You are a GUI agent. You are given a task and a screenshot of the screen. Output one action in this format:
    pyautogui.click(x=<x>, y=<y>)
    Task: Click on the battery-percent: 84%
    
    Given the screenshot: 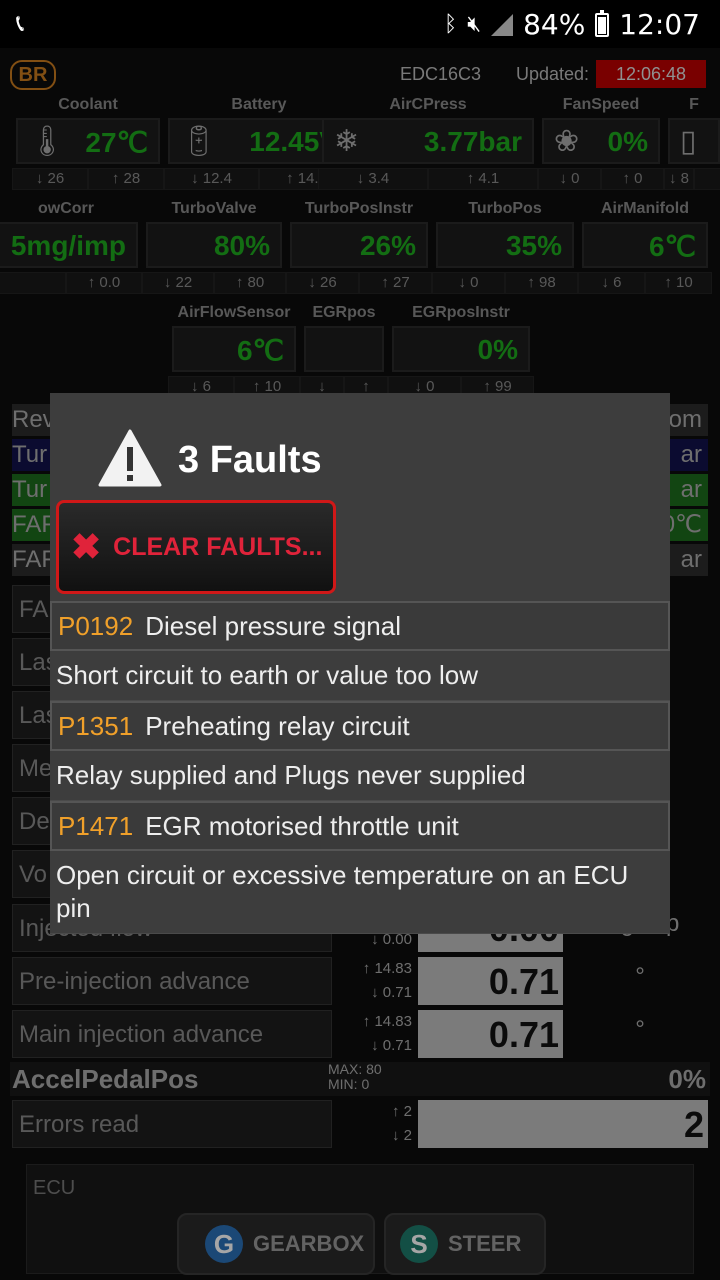 What is the action you would take?
    pyautogui.click(x=554, y=24)
    